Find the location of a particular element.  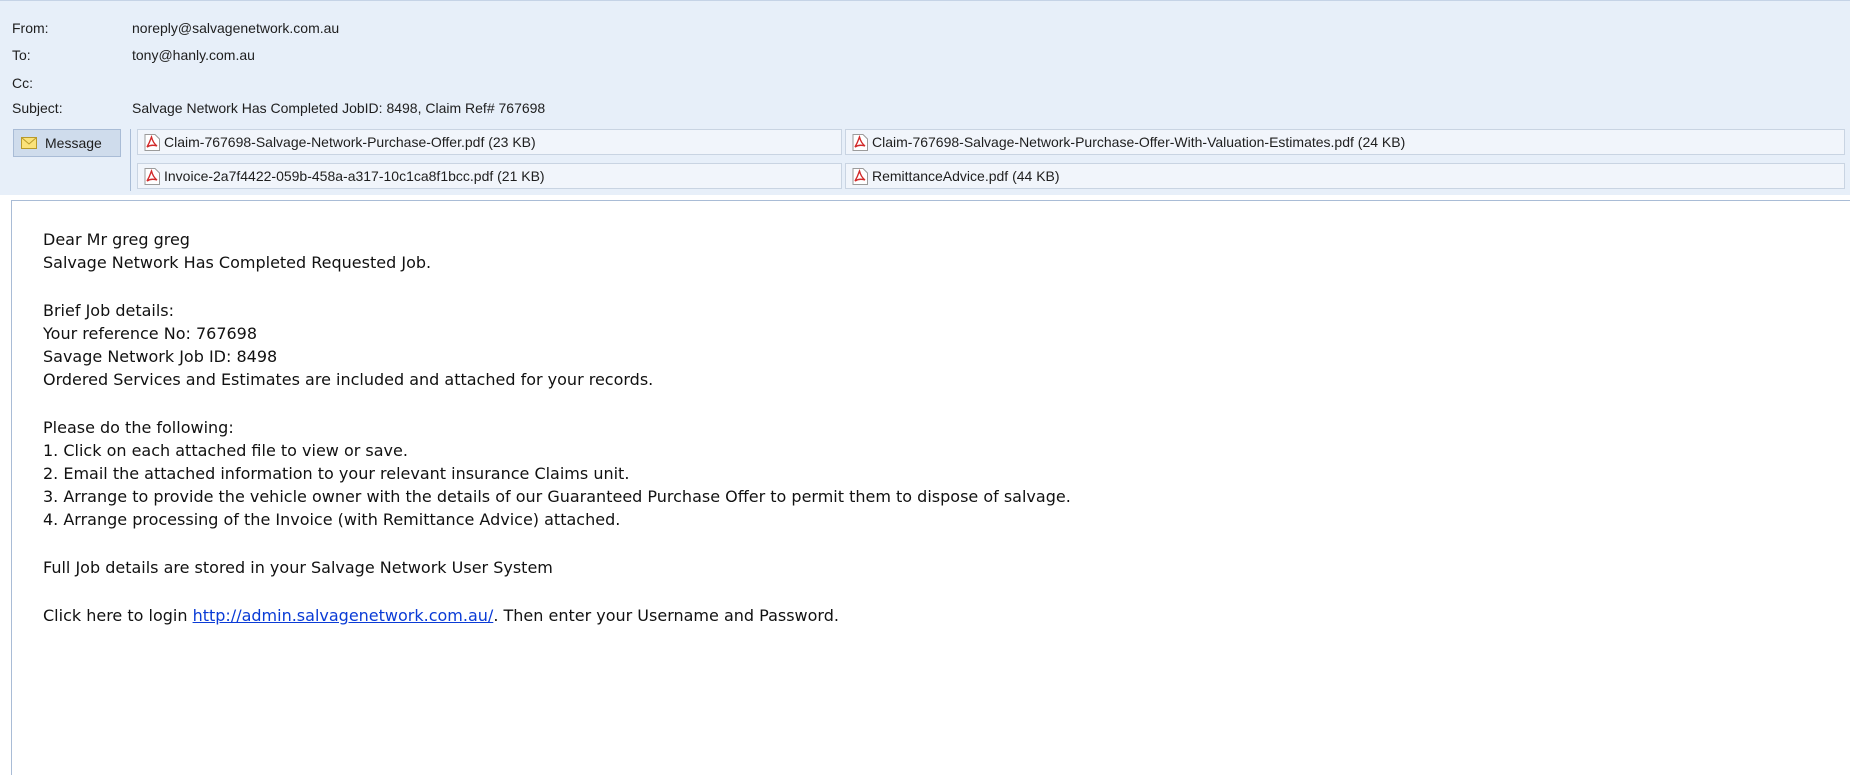

to-label: To: is located at coordinates (21, 55).